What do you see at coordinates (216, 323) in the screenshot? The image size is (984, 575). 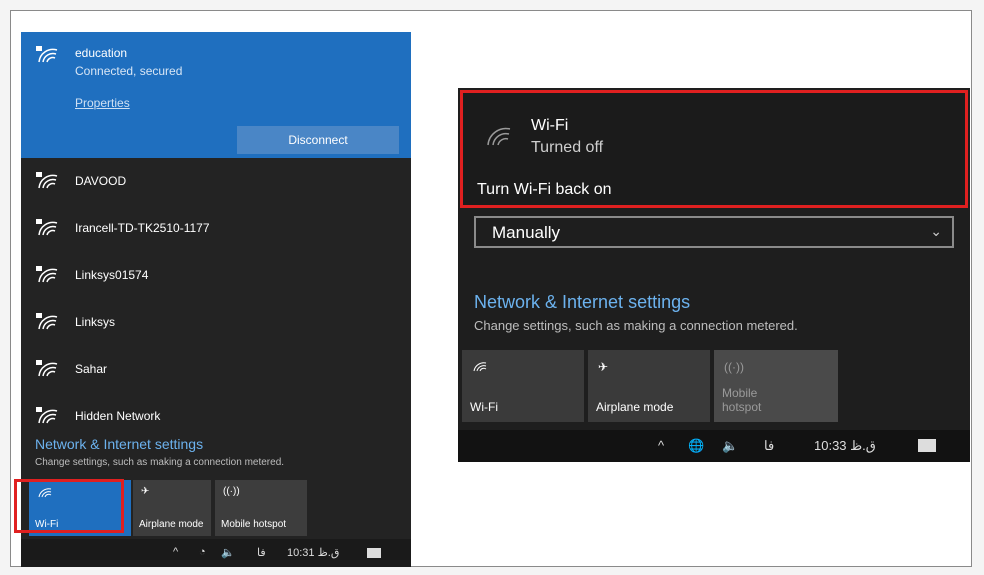 I see `network-item-linksys: Linksys` at bounding box center [216, 323].